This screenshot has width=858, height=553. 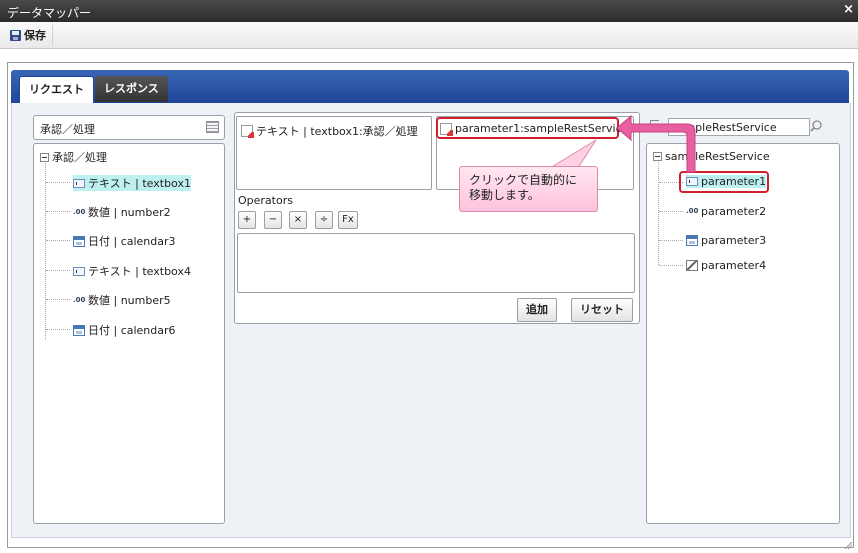 What do you see at coordinates (129, 212) in the screenshot?
I see `tree-item-label: 数値 | number2` at bounding box center [129, 212].